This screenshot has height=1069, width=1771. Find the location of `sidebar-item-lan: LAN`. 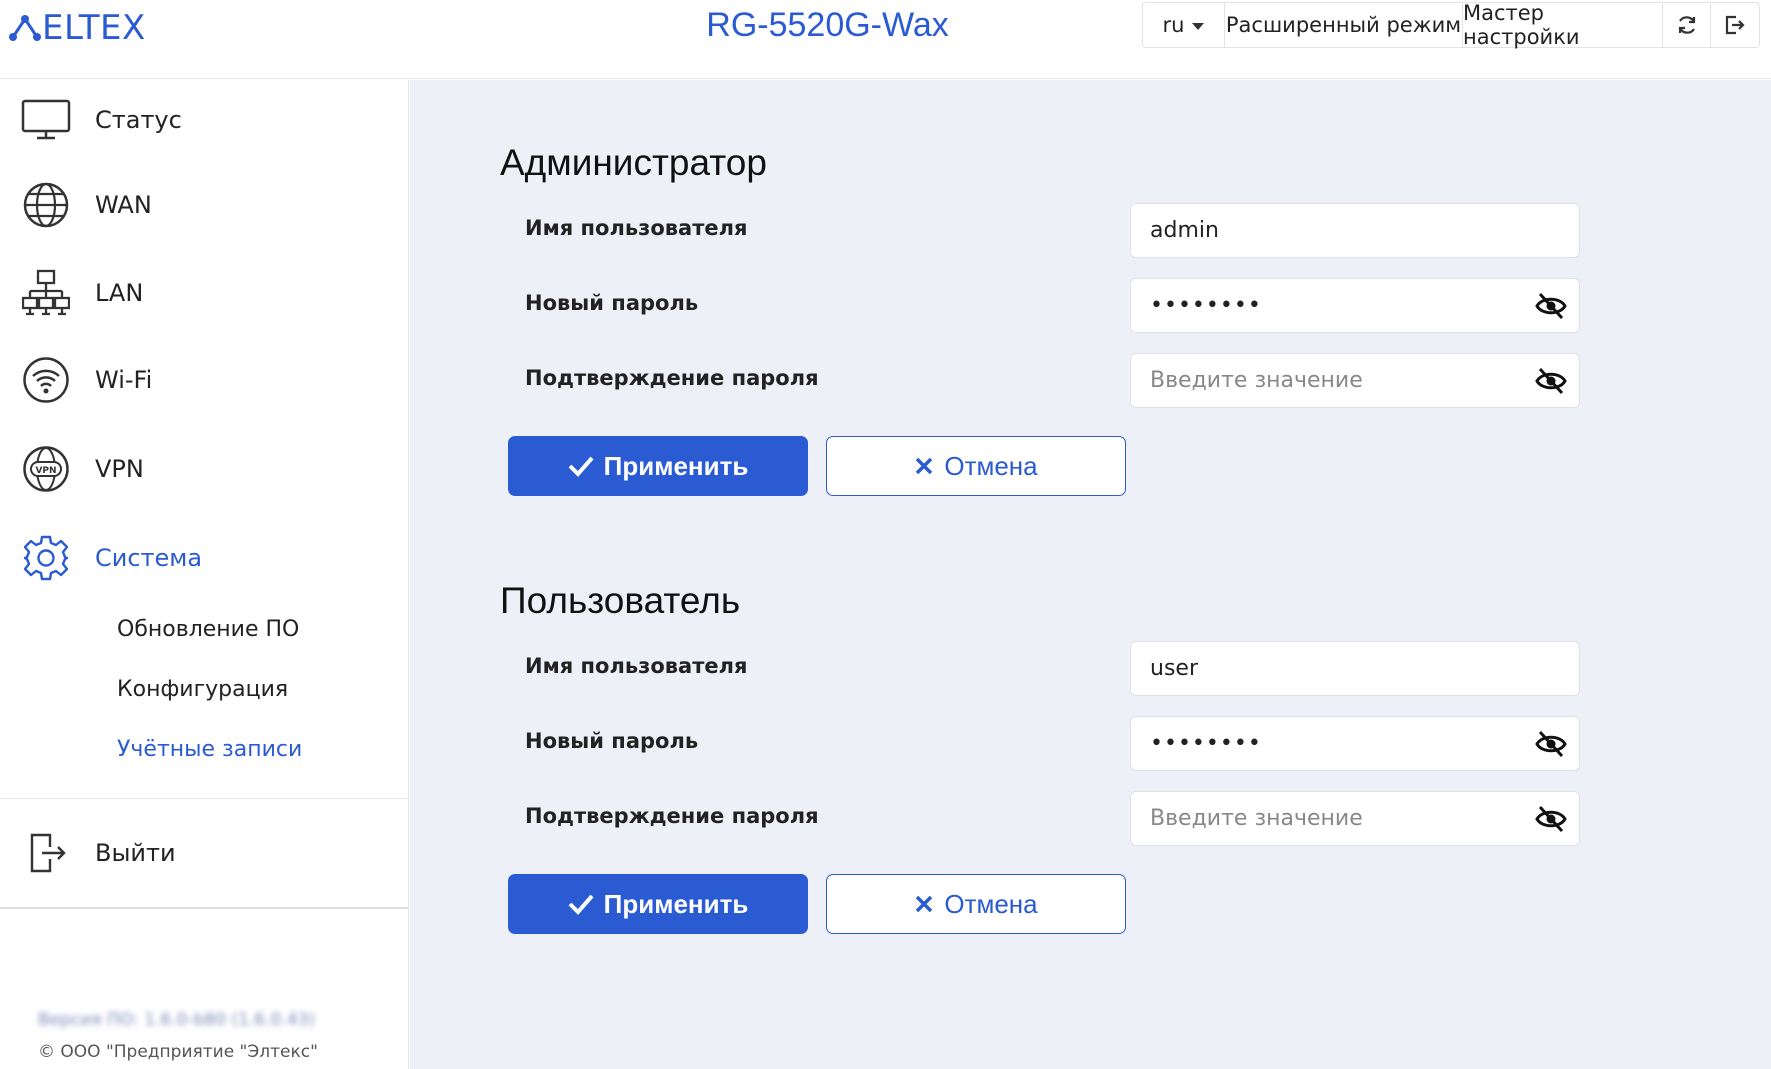

sidebar-item-lan: LAN is located at coordinates (204, 293).